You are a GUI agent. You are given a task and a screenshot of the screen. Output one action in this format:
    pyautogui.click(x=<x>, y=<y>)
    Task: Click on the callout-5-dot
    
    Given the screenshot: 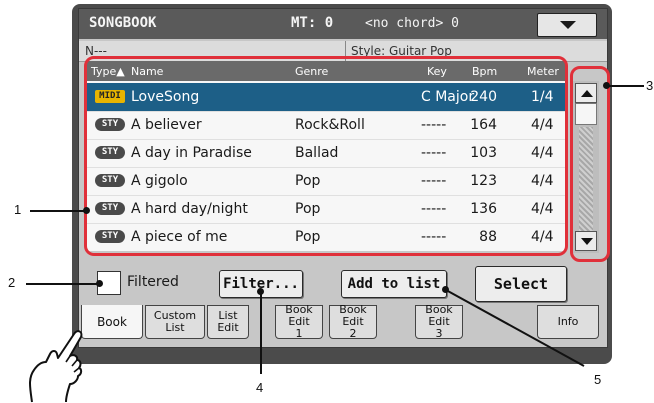 What is the action you would take?
    pyautogui.click(x=445, y=289)
    